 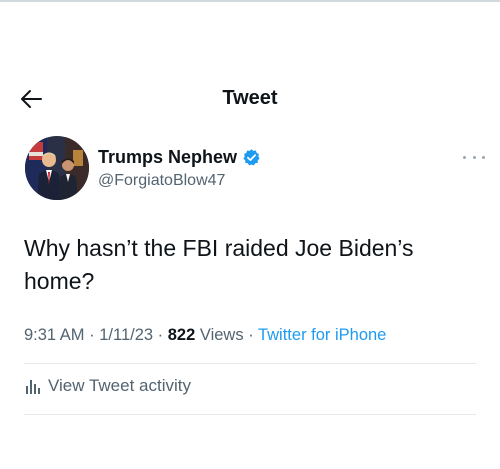 What do you see at coordinates (54, 335) in the screenshot?
I see `tweet-time: 9:31 AM` at bounding box center [54, 335].